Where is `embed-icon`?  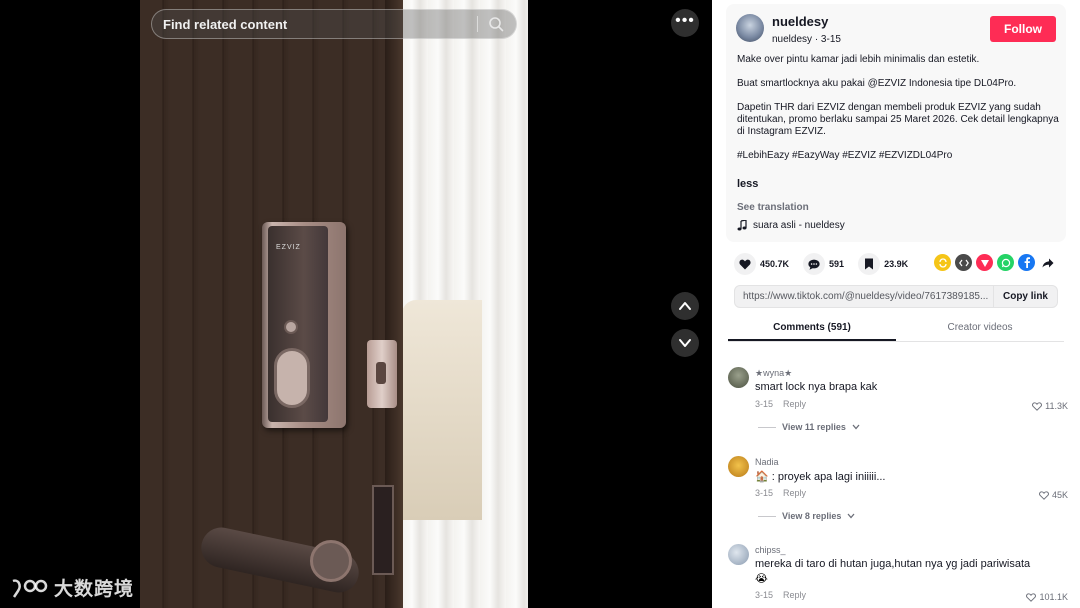
embed-icon is located at coordinates (963, 262).